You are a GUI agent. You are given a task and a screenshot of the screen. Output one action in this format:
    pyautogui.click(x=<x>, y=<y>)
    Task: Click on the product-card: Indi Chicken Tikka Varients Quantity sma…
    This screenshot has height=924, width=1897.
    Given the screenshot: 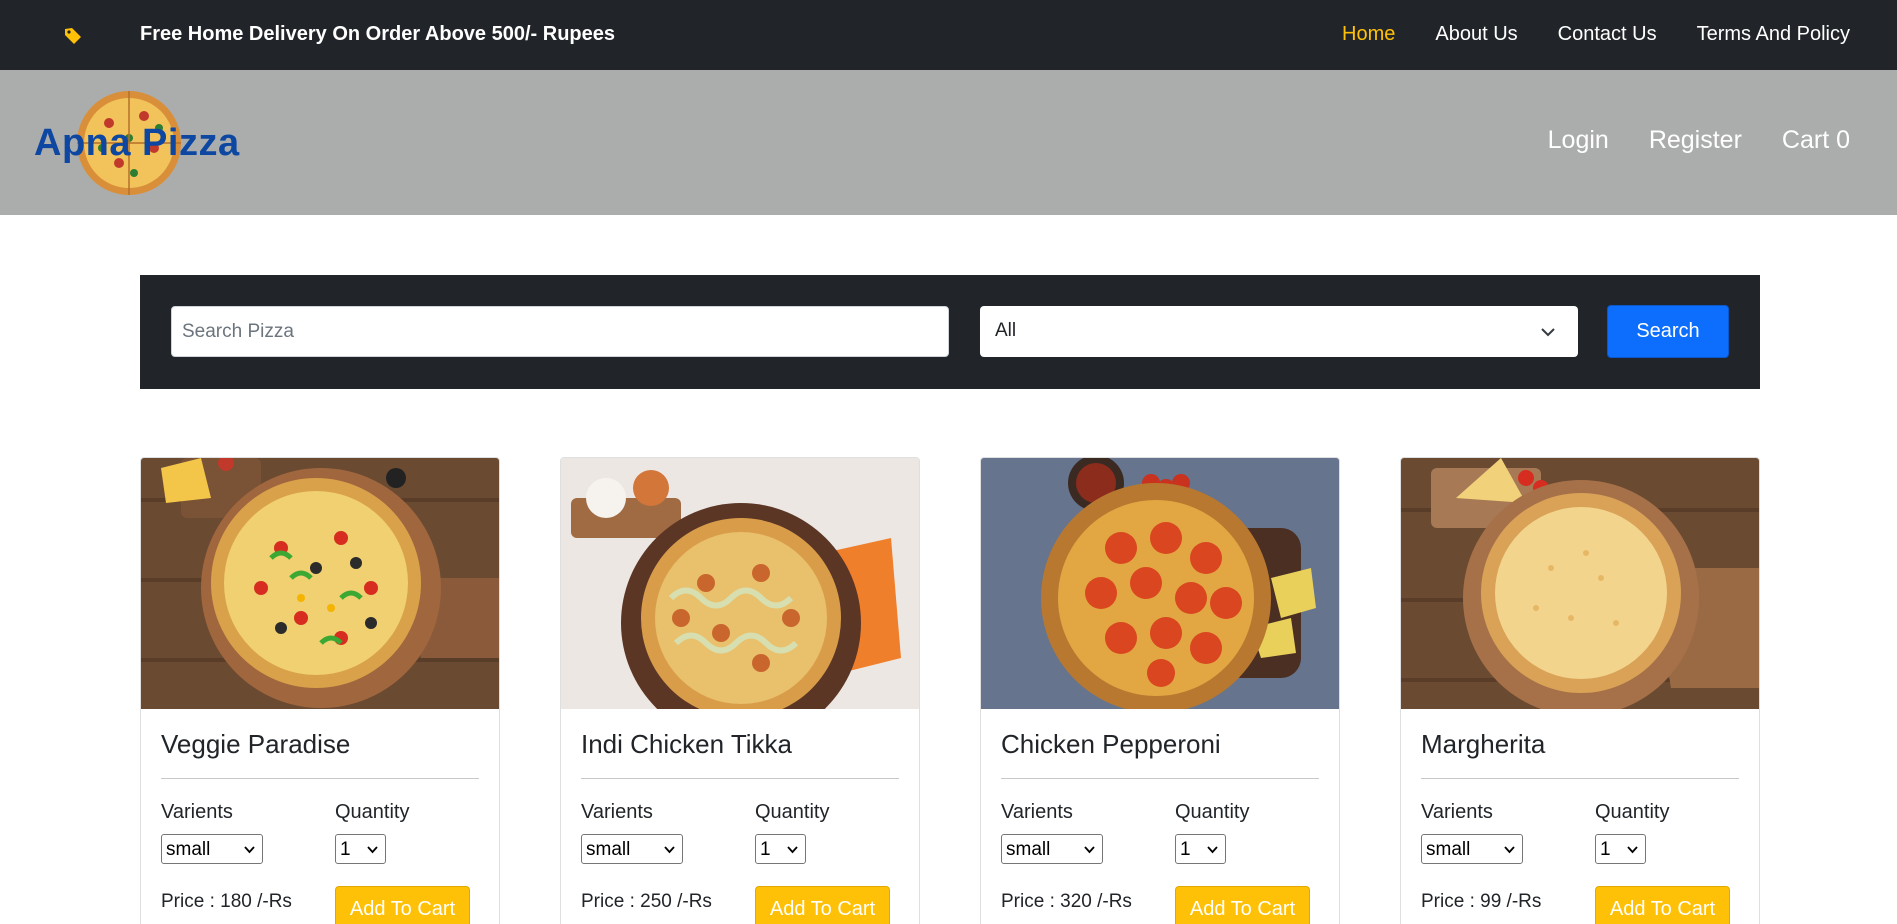 What is the action you would take?
    pyautogui.click(x=740, y=690)
    